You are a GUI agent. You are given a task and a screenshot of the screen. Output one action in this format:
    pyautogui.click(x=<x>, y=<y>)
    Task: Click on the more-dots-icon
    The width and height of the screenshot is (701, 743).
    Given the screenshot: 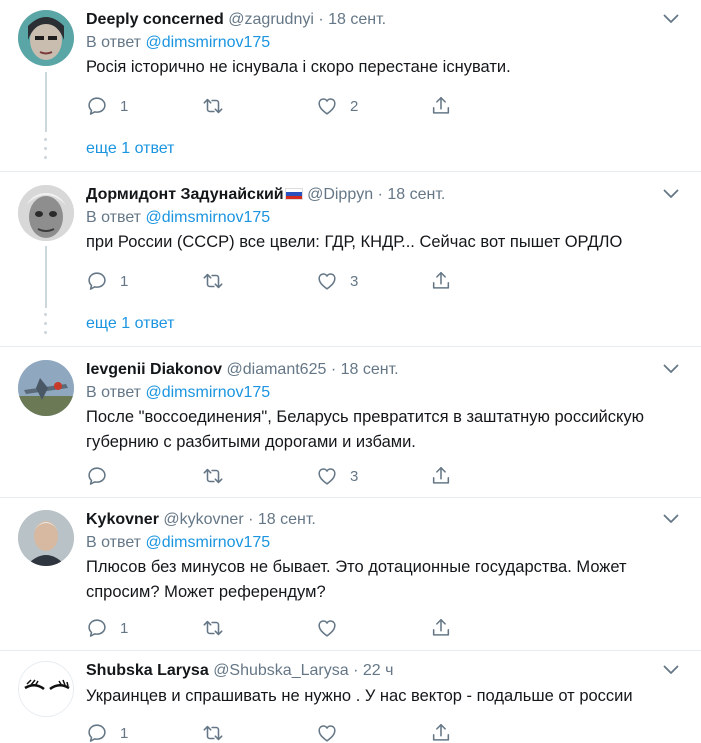 What is the action you would take?
    pyautogui.click(x=46, y=150)
    